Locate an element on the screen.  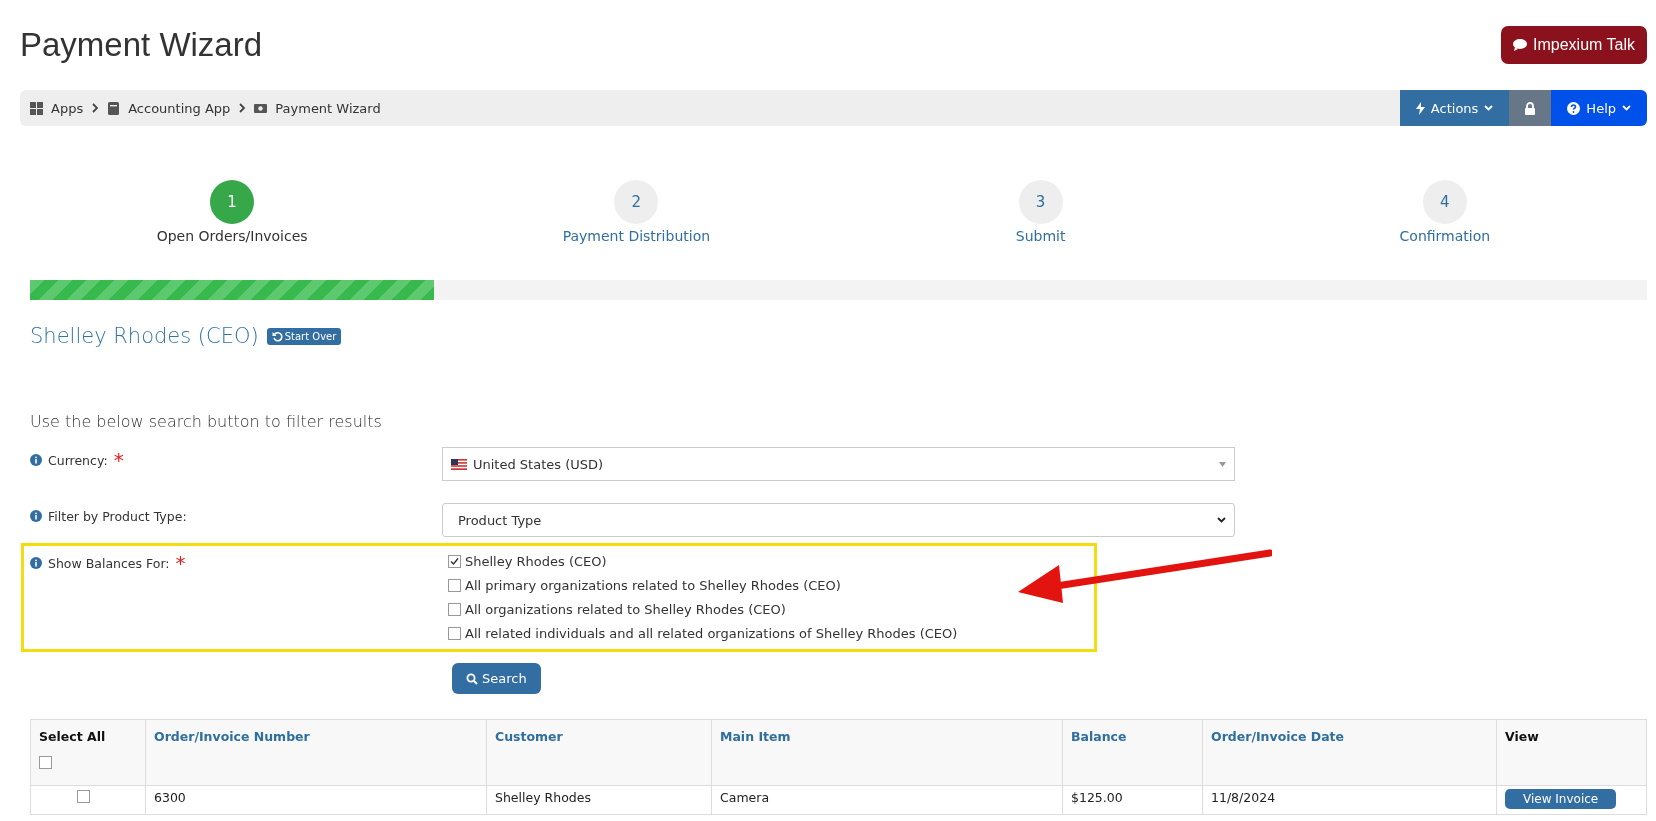
start-over-button: Start Over is located at coordinates (304, 336).